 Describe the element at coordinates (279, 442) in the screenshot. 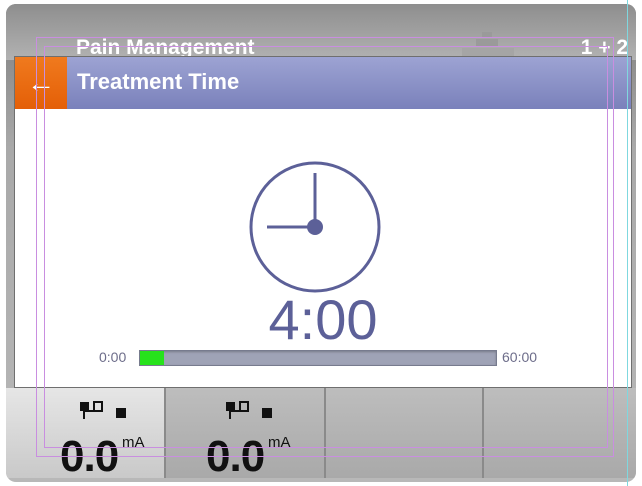

I see `channel-2-unit: mA` at that location.